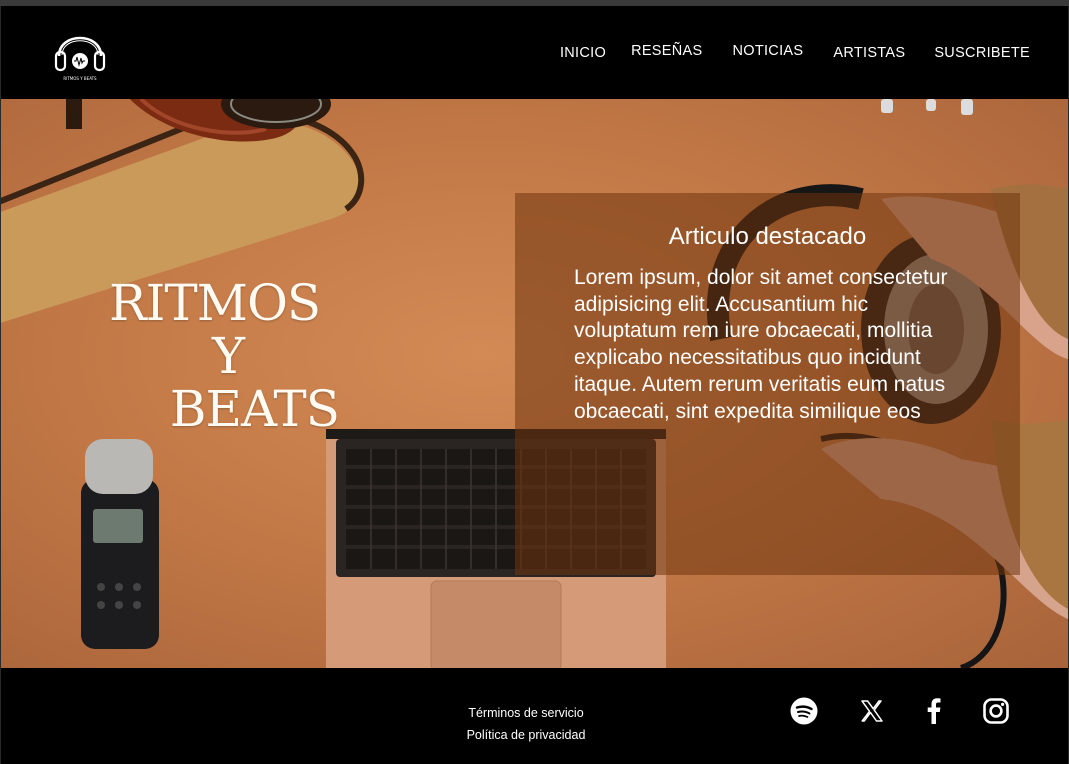 This screenshot has width=1069, height=764. Describe the element at coordinates (982, 53) in the screenshot. I see `nav-suscribete: SUSCRIBETE` at that location.